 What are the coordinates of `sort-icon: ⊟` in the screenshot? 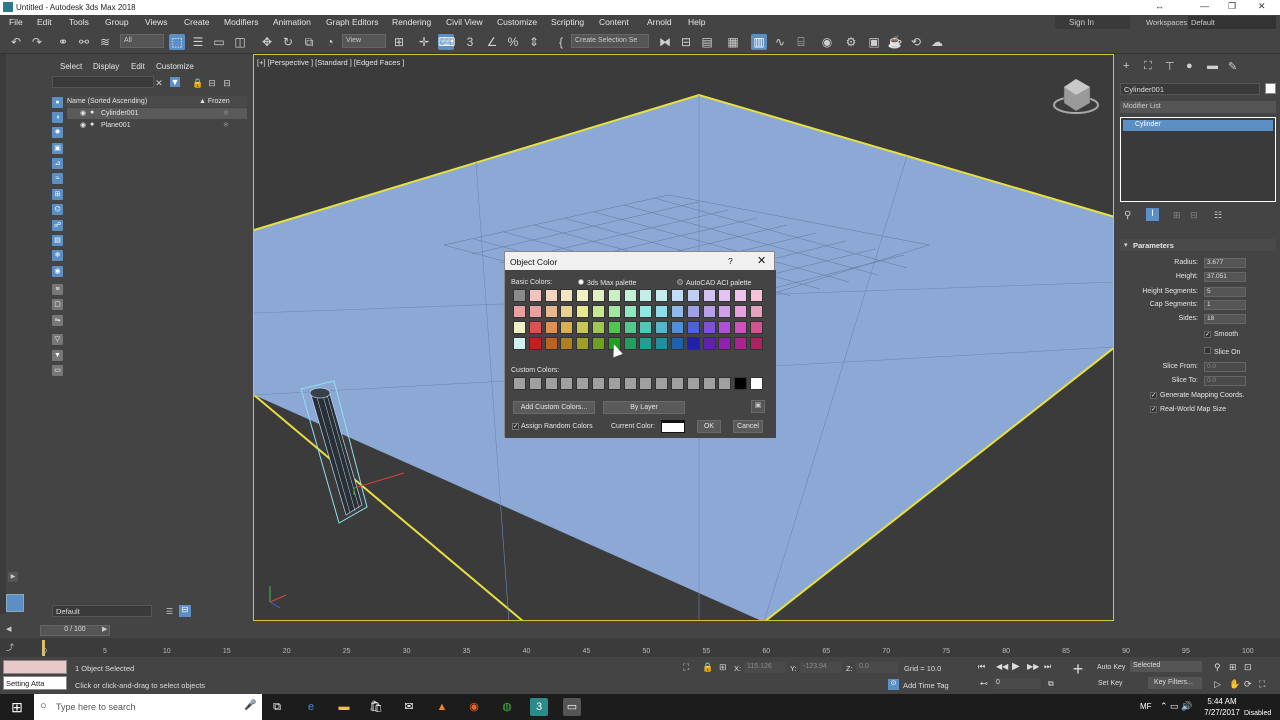 It's located at (227, 83).